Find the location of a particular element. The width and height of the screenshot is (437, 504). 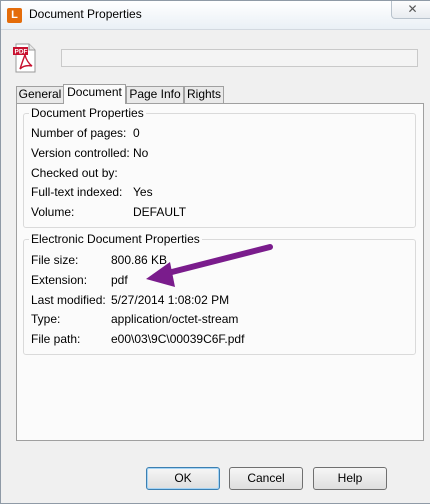

close-icon: ✕ is located at coordinates (412, 10).